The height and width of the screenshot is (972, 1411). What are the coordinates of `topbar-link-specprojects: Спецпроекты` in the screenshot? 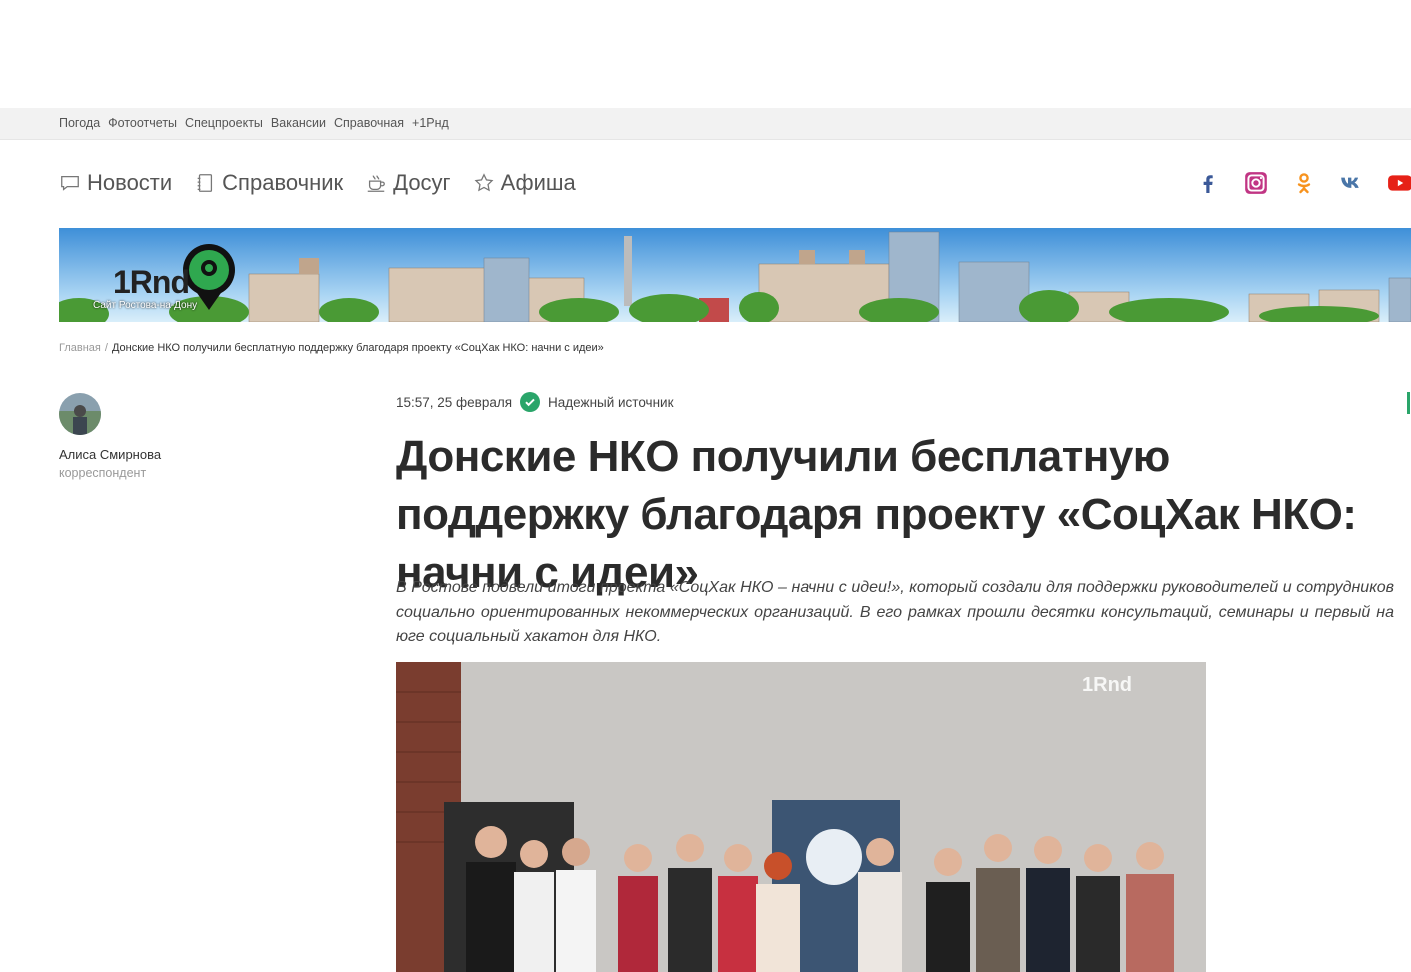 It's located at (224, 123).